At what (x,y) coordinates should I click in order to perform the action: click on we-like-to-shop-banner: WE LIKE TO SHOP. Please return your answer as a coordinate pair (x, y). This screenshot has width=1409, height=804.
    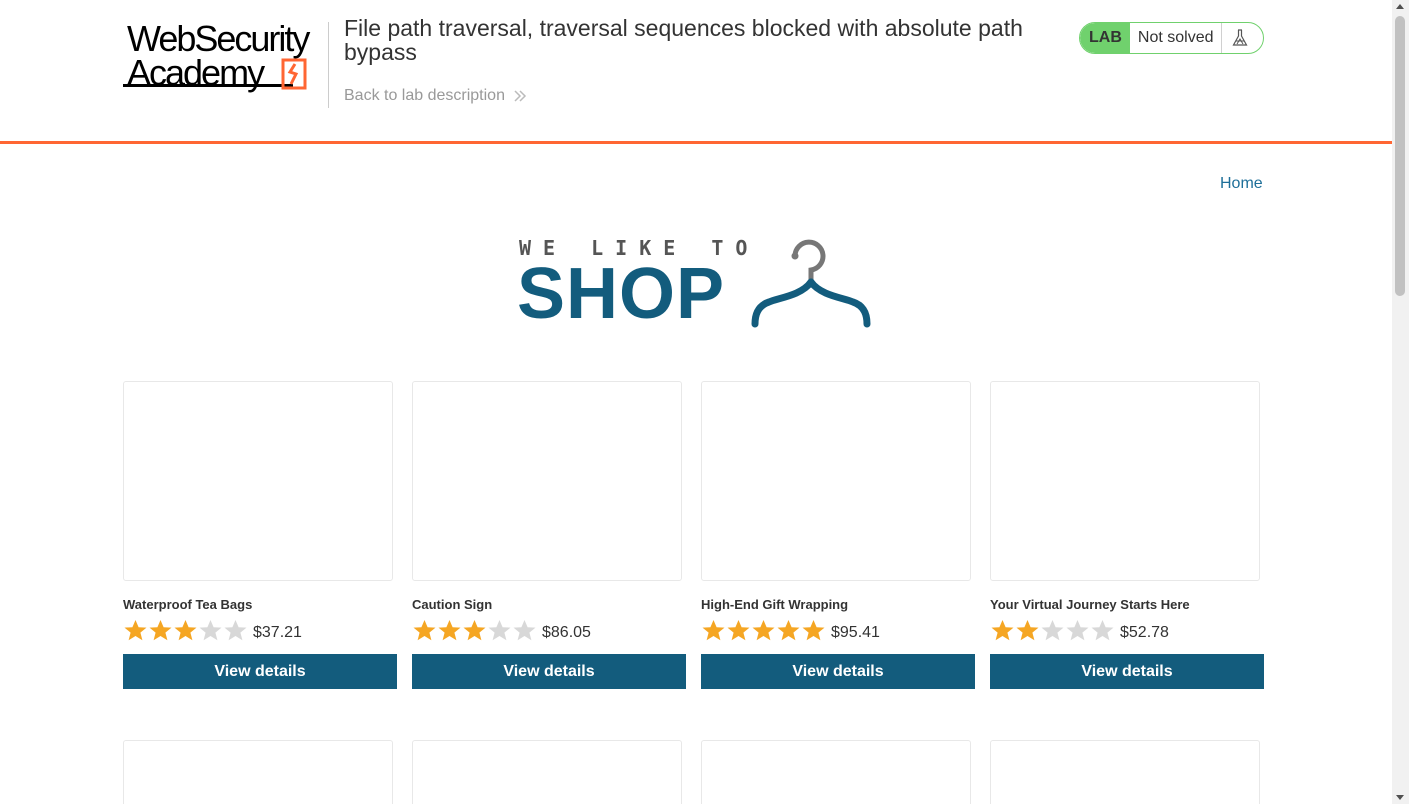
    Looking at the image, I should click on (697, 285).